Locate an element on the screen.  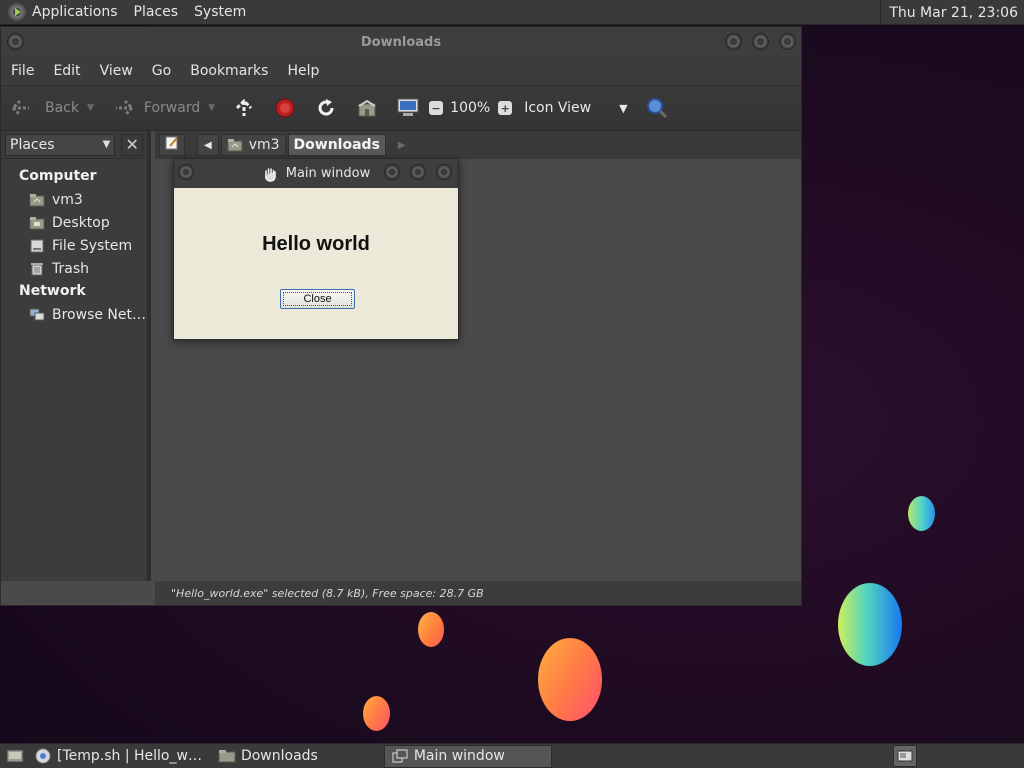
chevron-left-icon: ◀ is located at coordinates (208, 145).